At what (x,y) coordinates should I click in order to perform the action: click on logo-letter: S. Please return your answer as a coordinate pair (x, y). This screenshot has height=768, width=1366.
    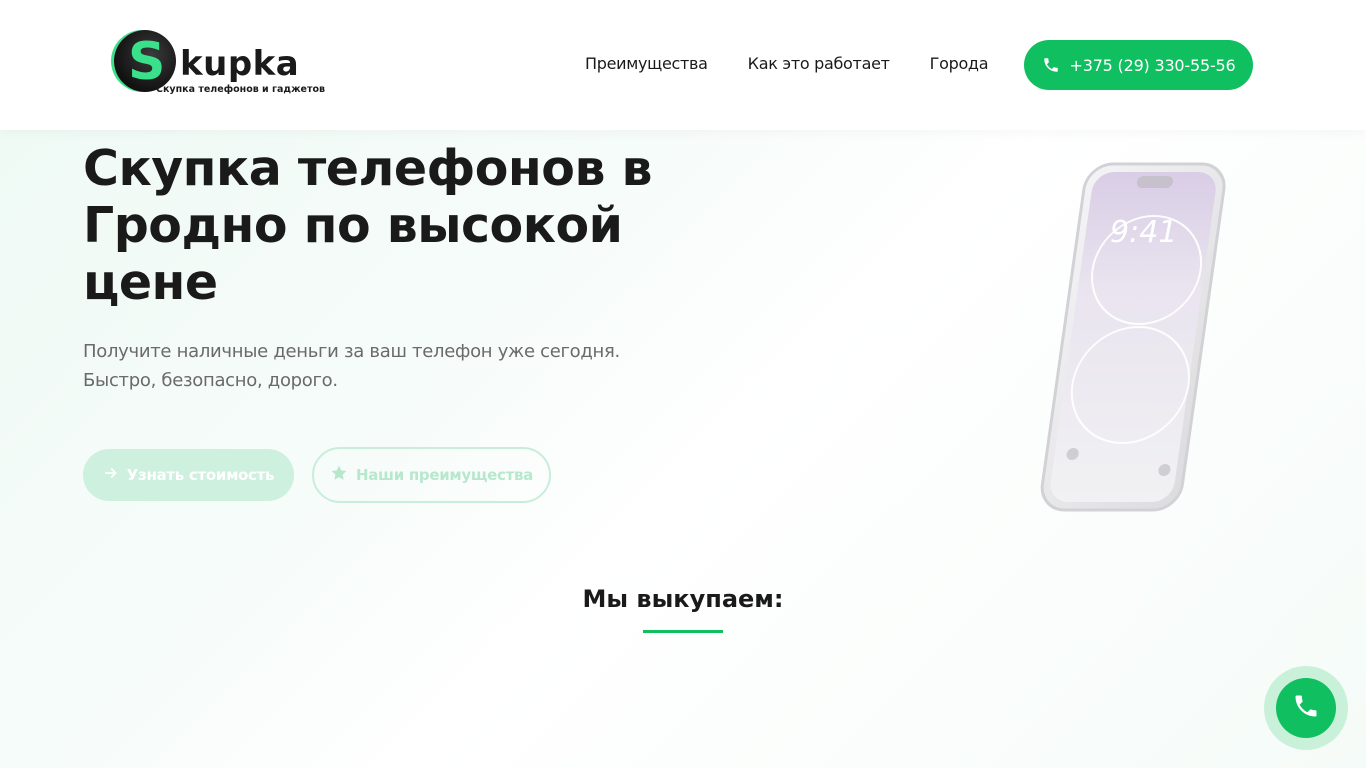
    Looking at the image, I should click on (147, 62).